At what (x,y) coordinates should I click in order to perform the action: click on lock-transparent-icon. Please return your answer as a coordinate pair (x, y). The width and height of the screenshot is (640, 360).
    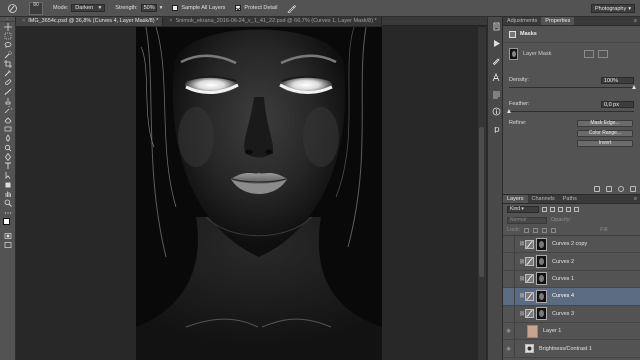
    Looking at the image, I should click on (527, 230).